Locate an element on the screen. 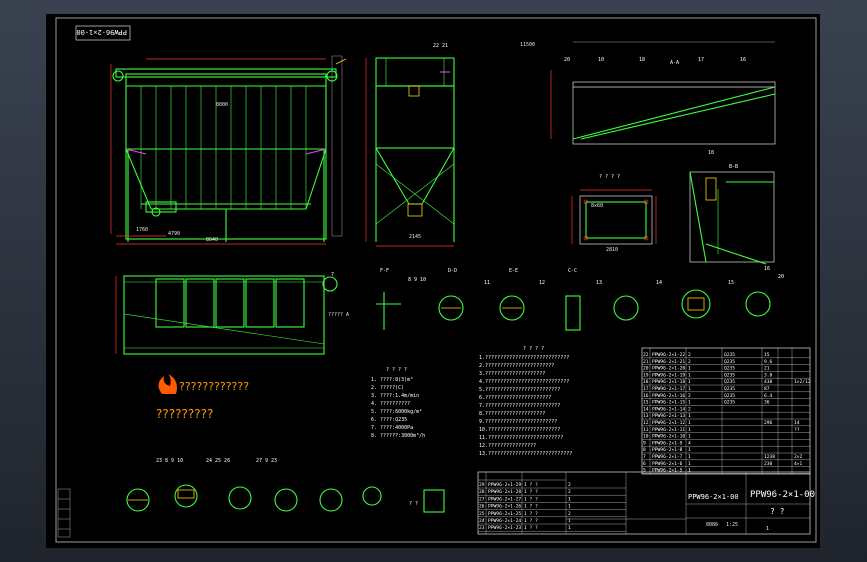 Image resolution: width=867 pixels, height=562 pixels. svg-text: 27 9 23 is located at coordinates (266, 461).